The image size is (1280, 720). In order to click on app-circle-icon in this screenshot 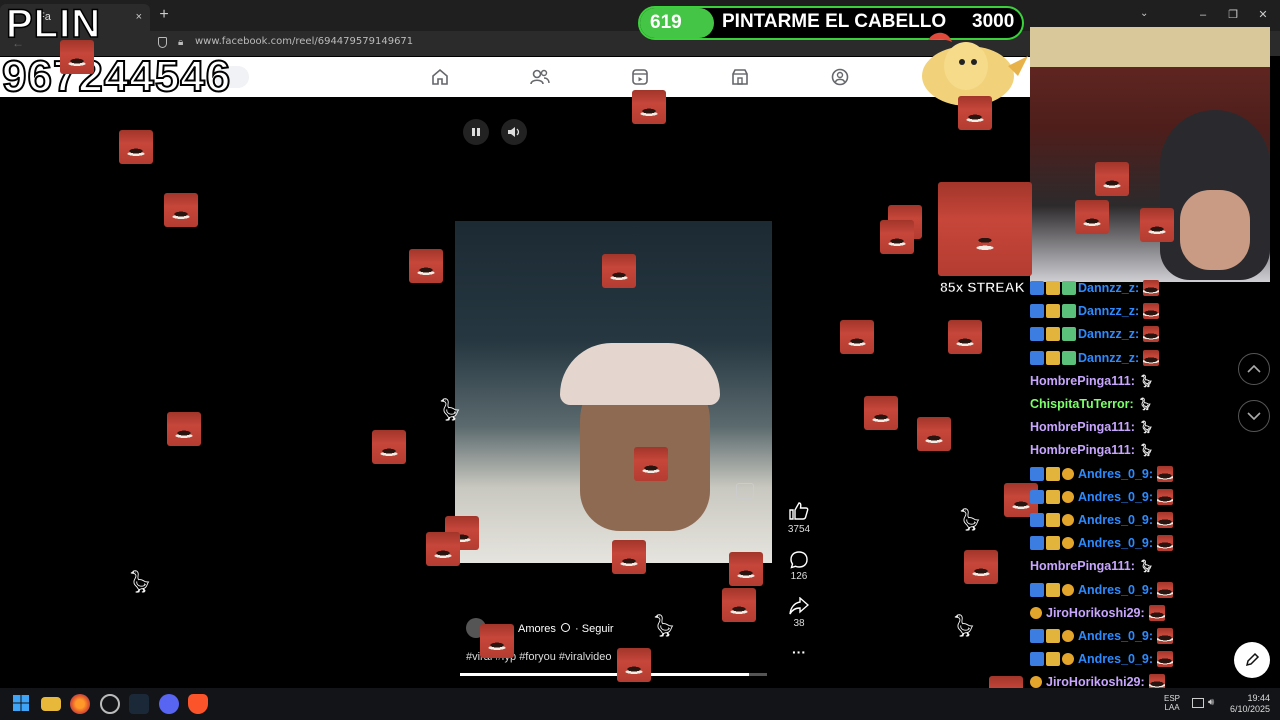, I will do `click(110, 704)`.